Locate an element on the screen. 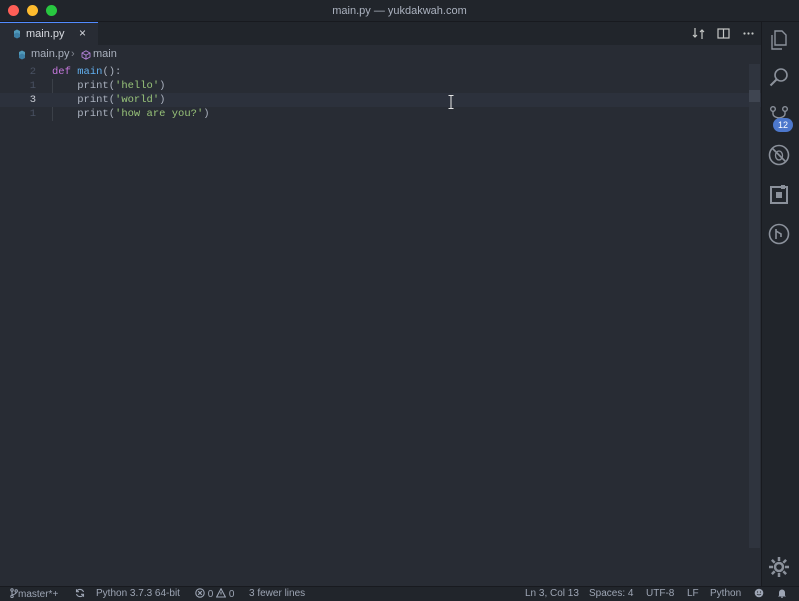 This screenshot has height=601, width=799. cursor-position: Ln 3, Col 13 is located at coordinates (552, 593).